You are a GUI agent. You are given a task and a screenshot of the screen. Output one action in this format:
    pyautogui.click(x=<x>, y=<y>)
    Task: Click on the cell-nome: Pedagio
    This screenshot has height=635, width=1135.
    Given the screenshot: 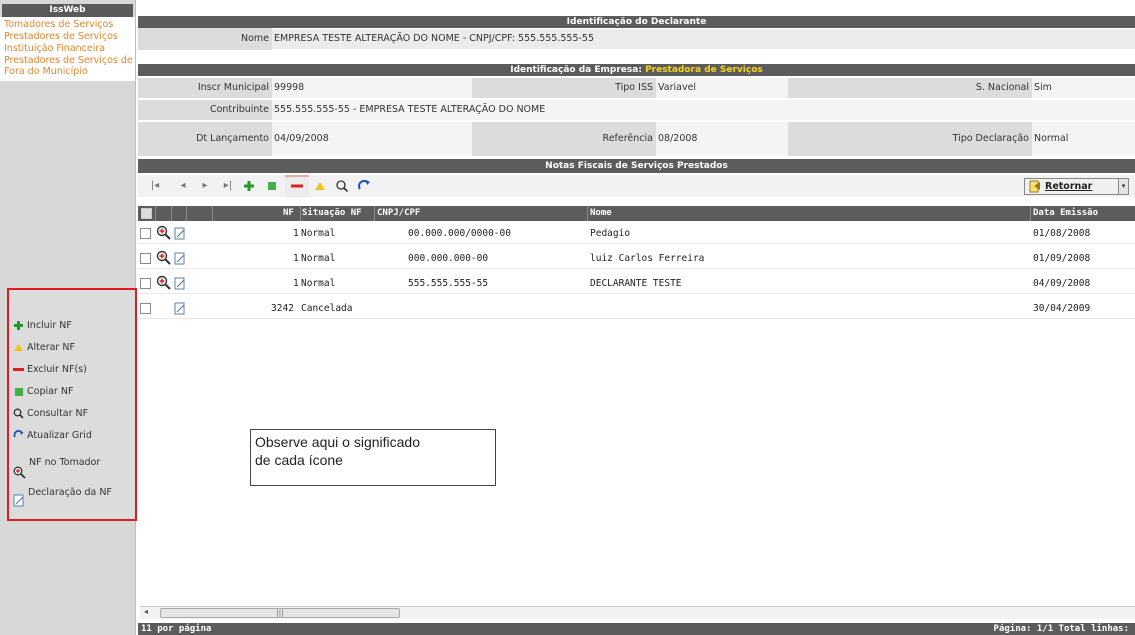 What is the action you would take?
    pyautogui.click(x=610, y=233)
    